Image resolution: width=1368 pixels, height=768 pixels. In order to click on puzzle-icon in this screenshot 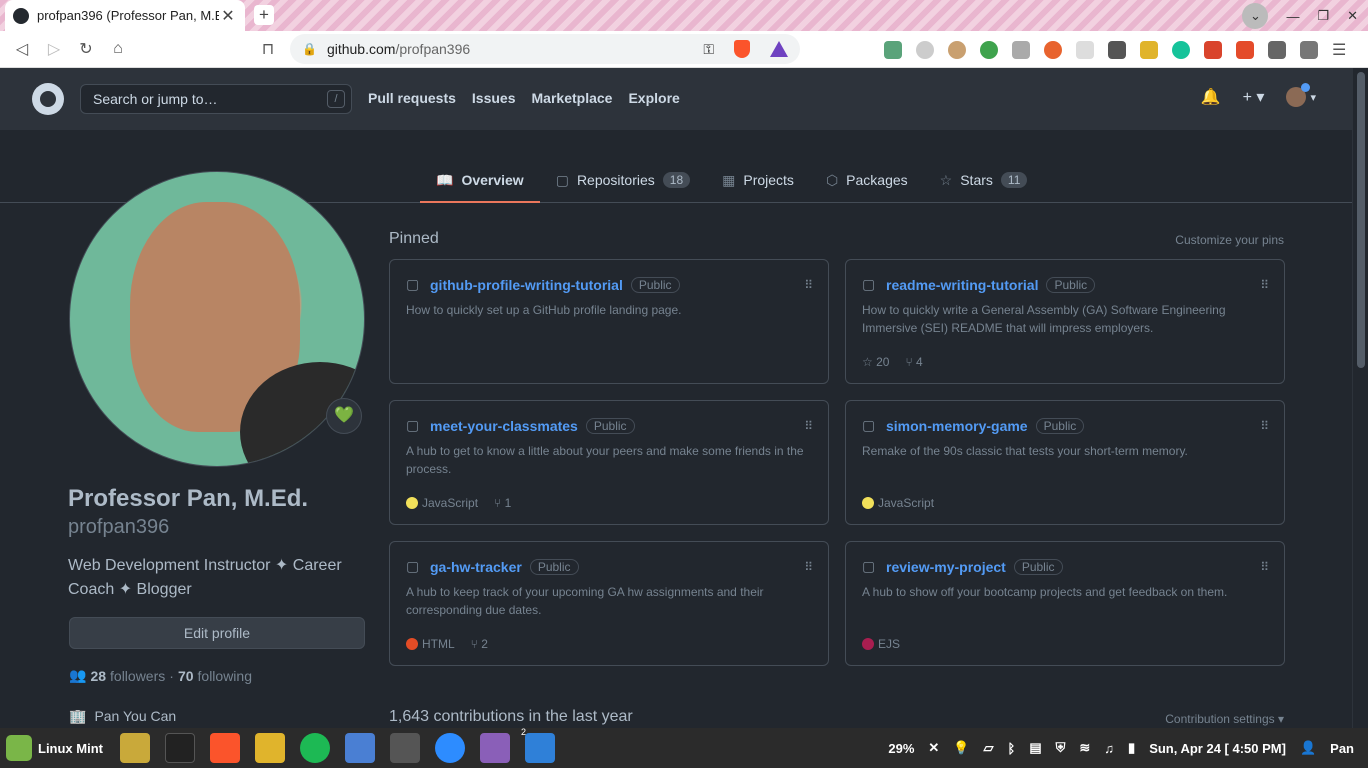, I will do `click(1277, 50)`.